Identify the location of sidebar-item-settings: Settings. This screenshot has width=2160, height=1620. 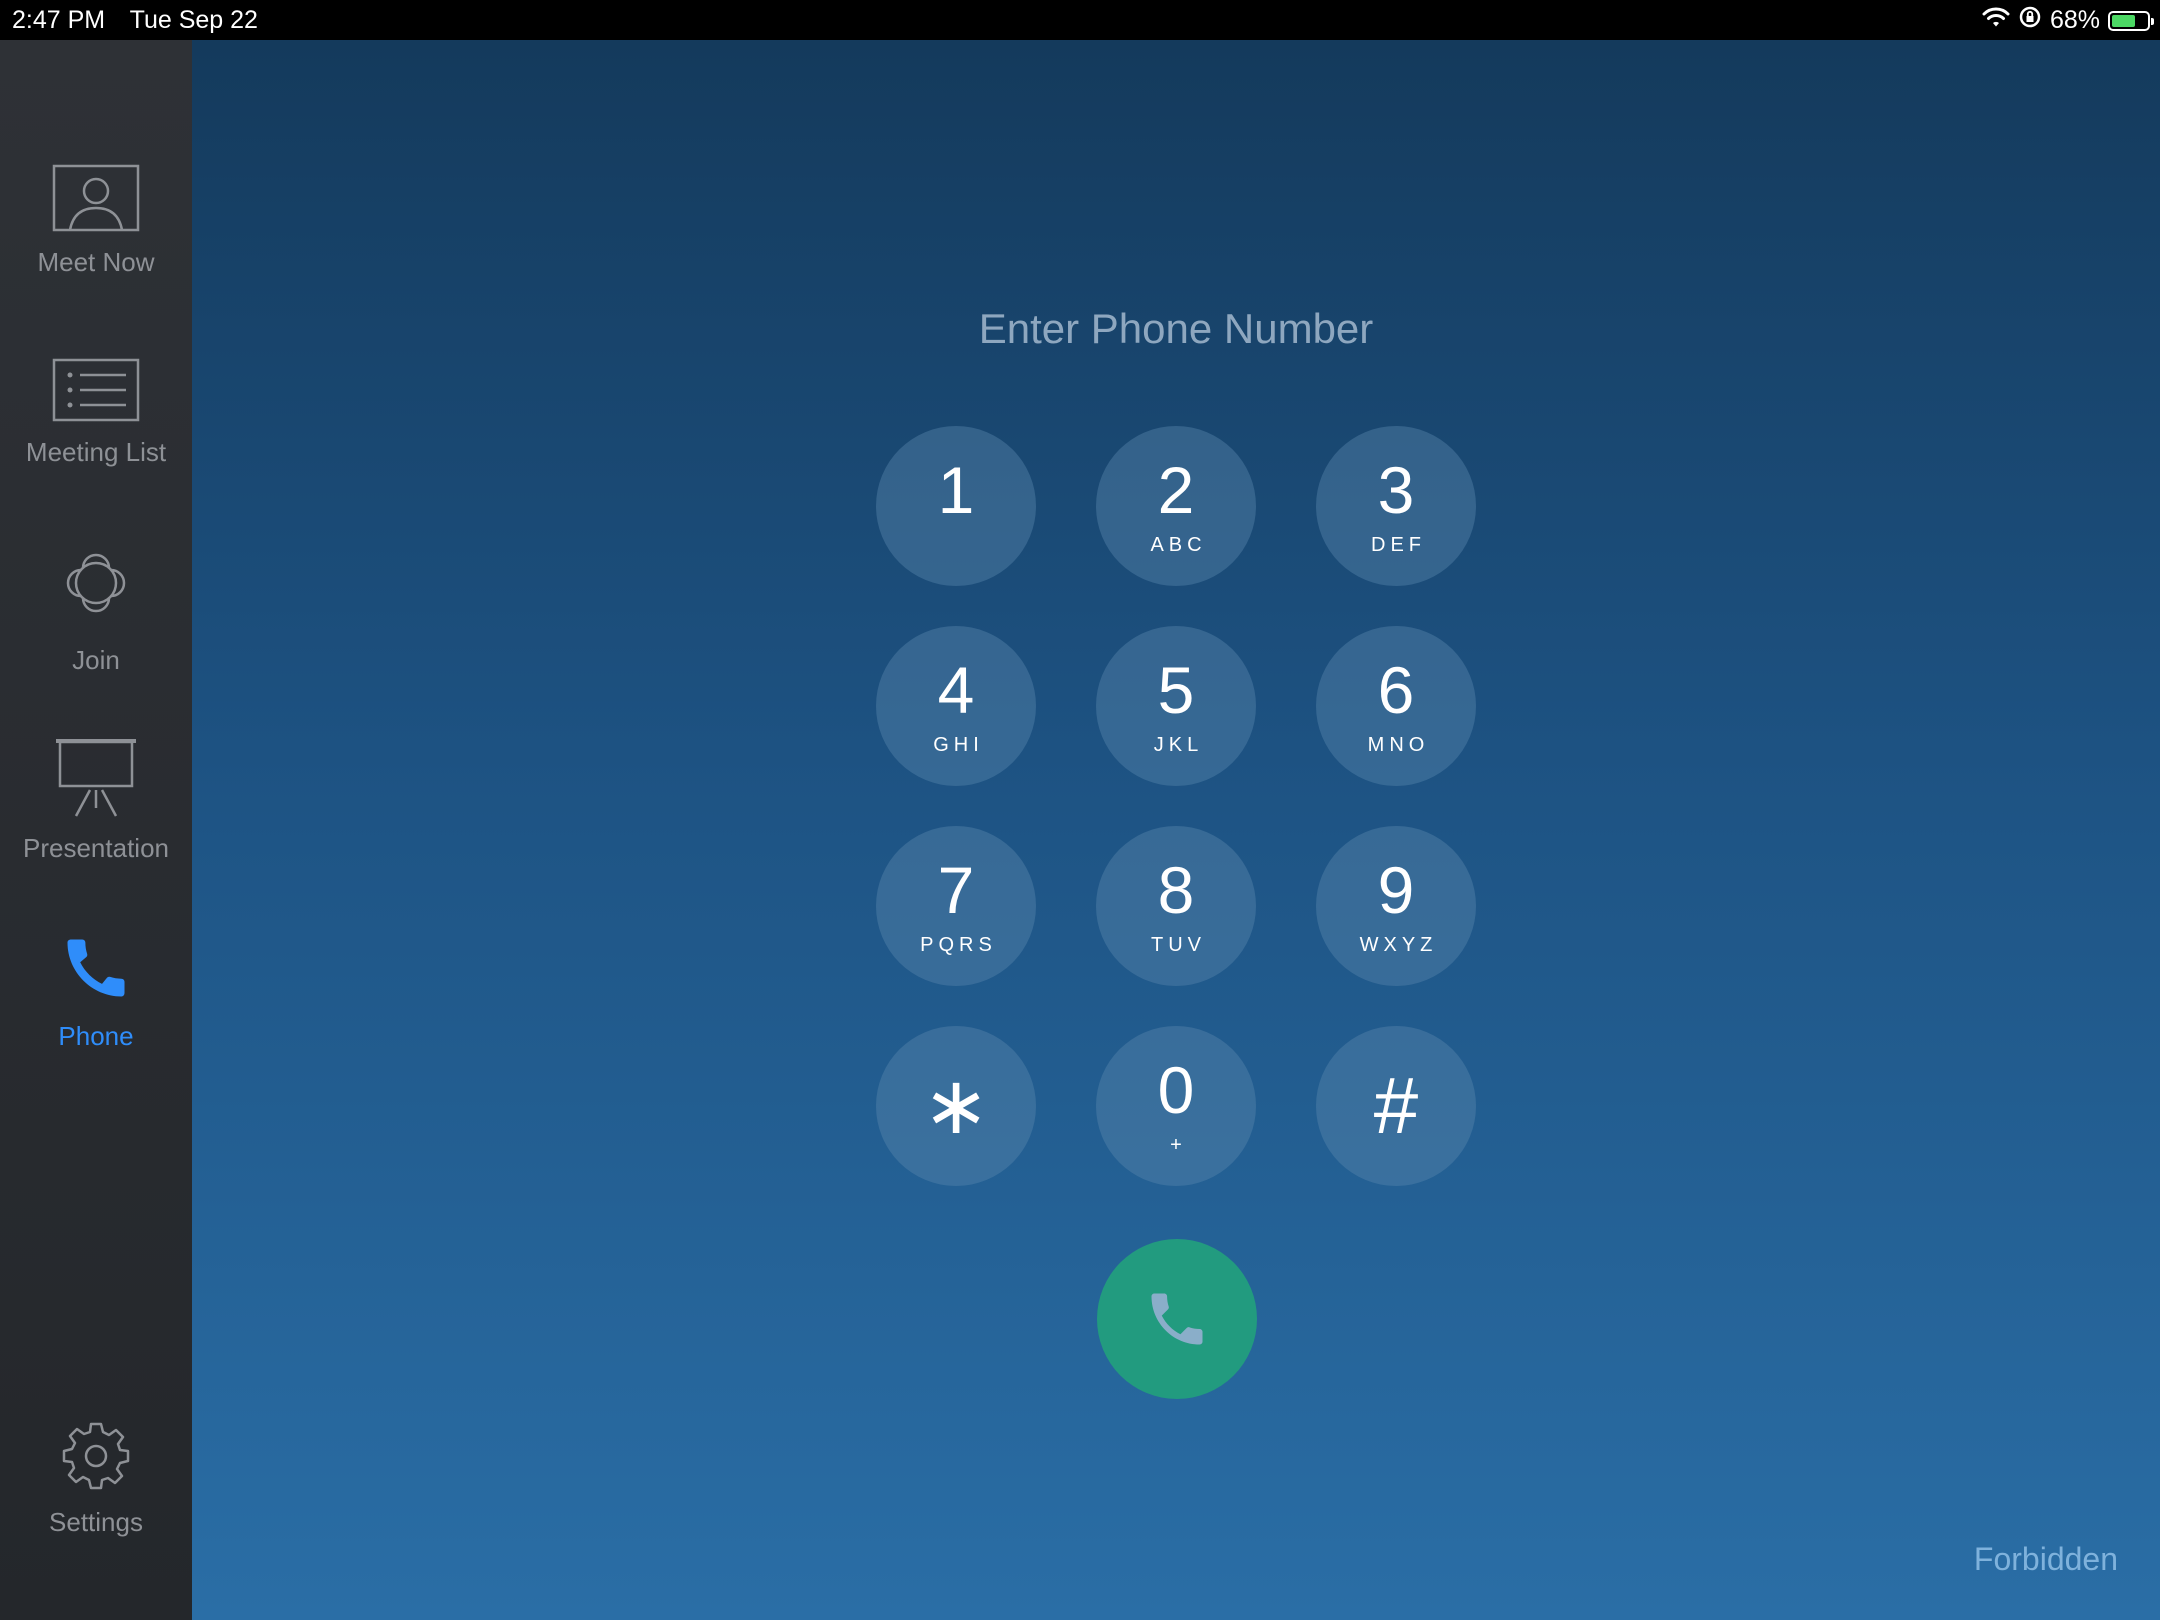
(96, 1479).